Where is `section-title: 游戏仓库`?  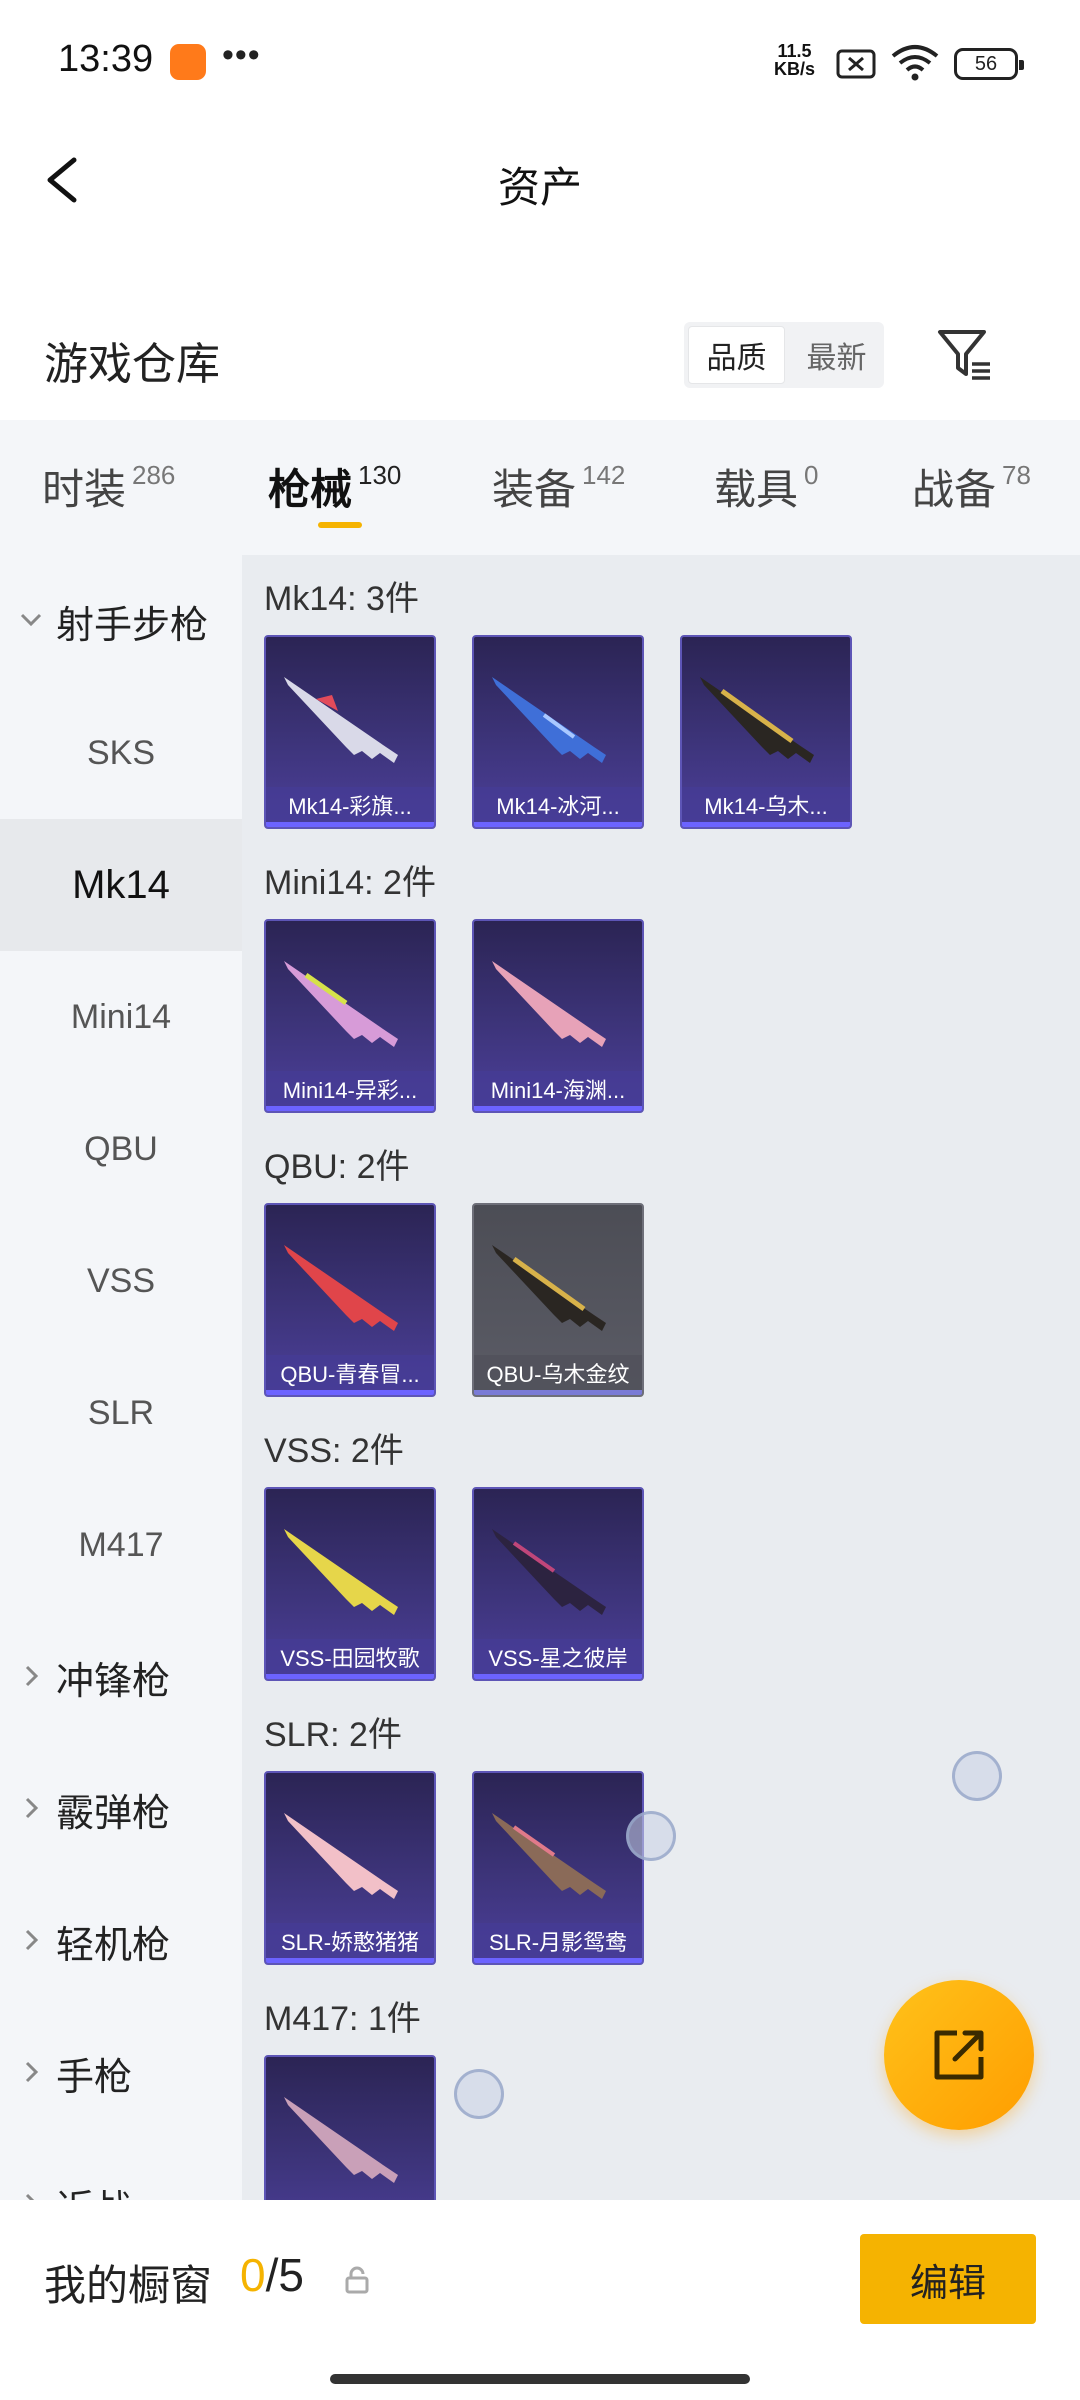
section-title: 游戏仓库 is located at coordinates (132, 364).